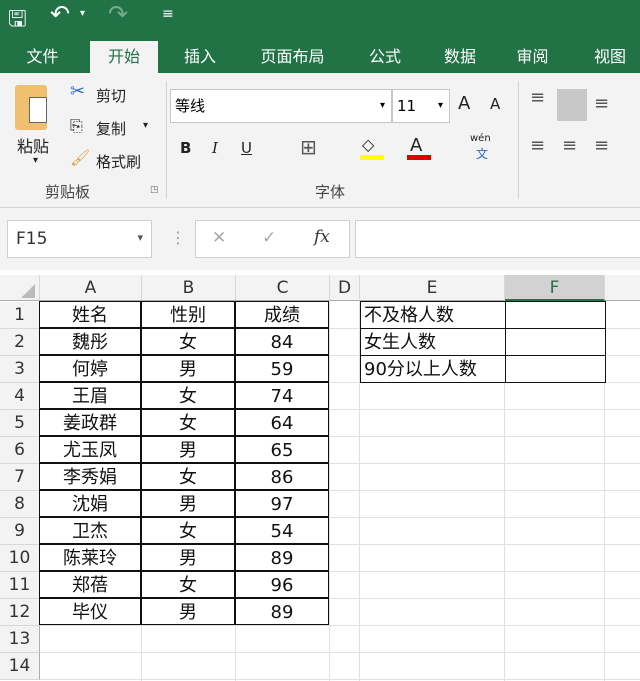  What do you see at coordinates (282, 314) in the screenshot?
I see `cell: 成绩` at bounding box center [282, 314].